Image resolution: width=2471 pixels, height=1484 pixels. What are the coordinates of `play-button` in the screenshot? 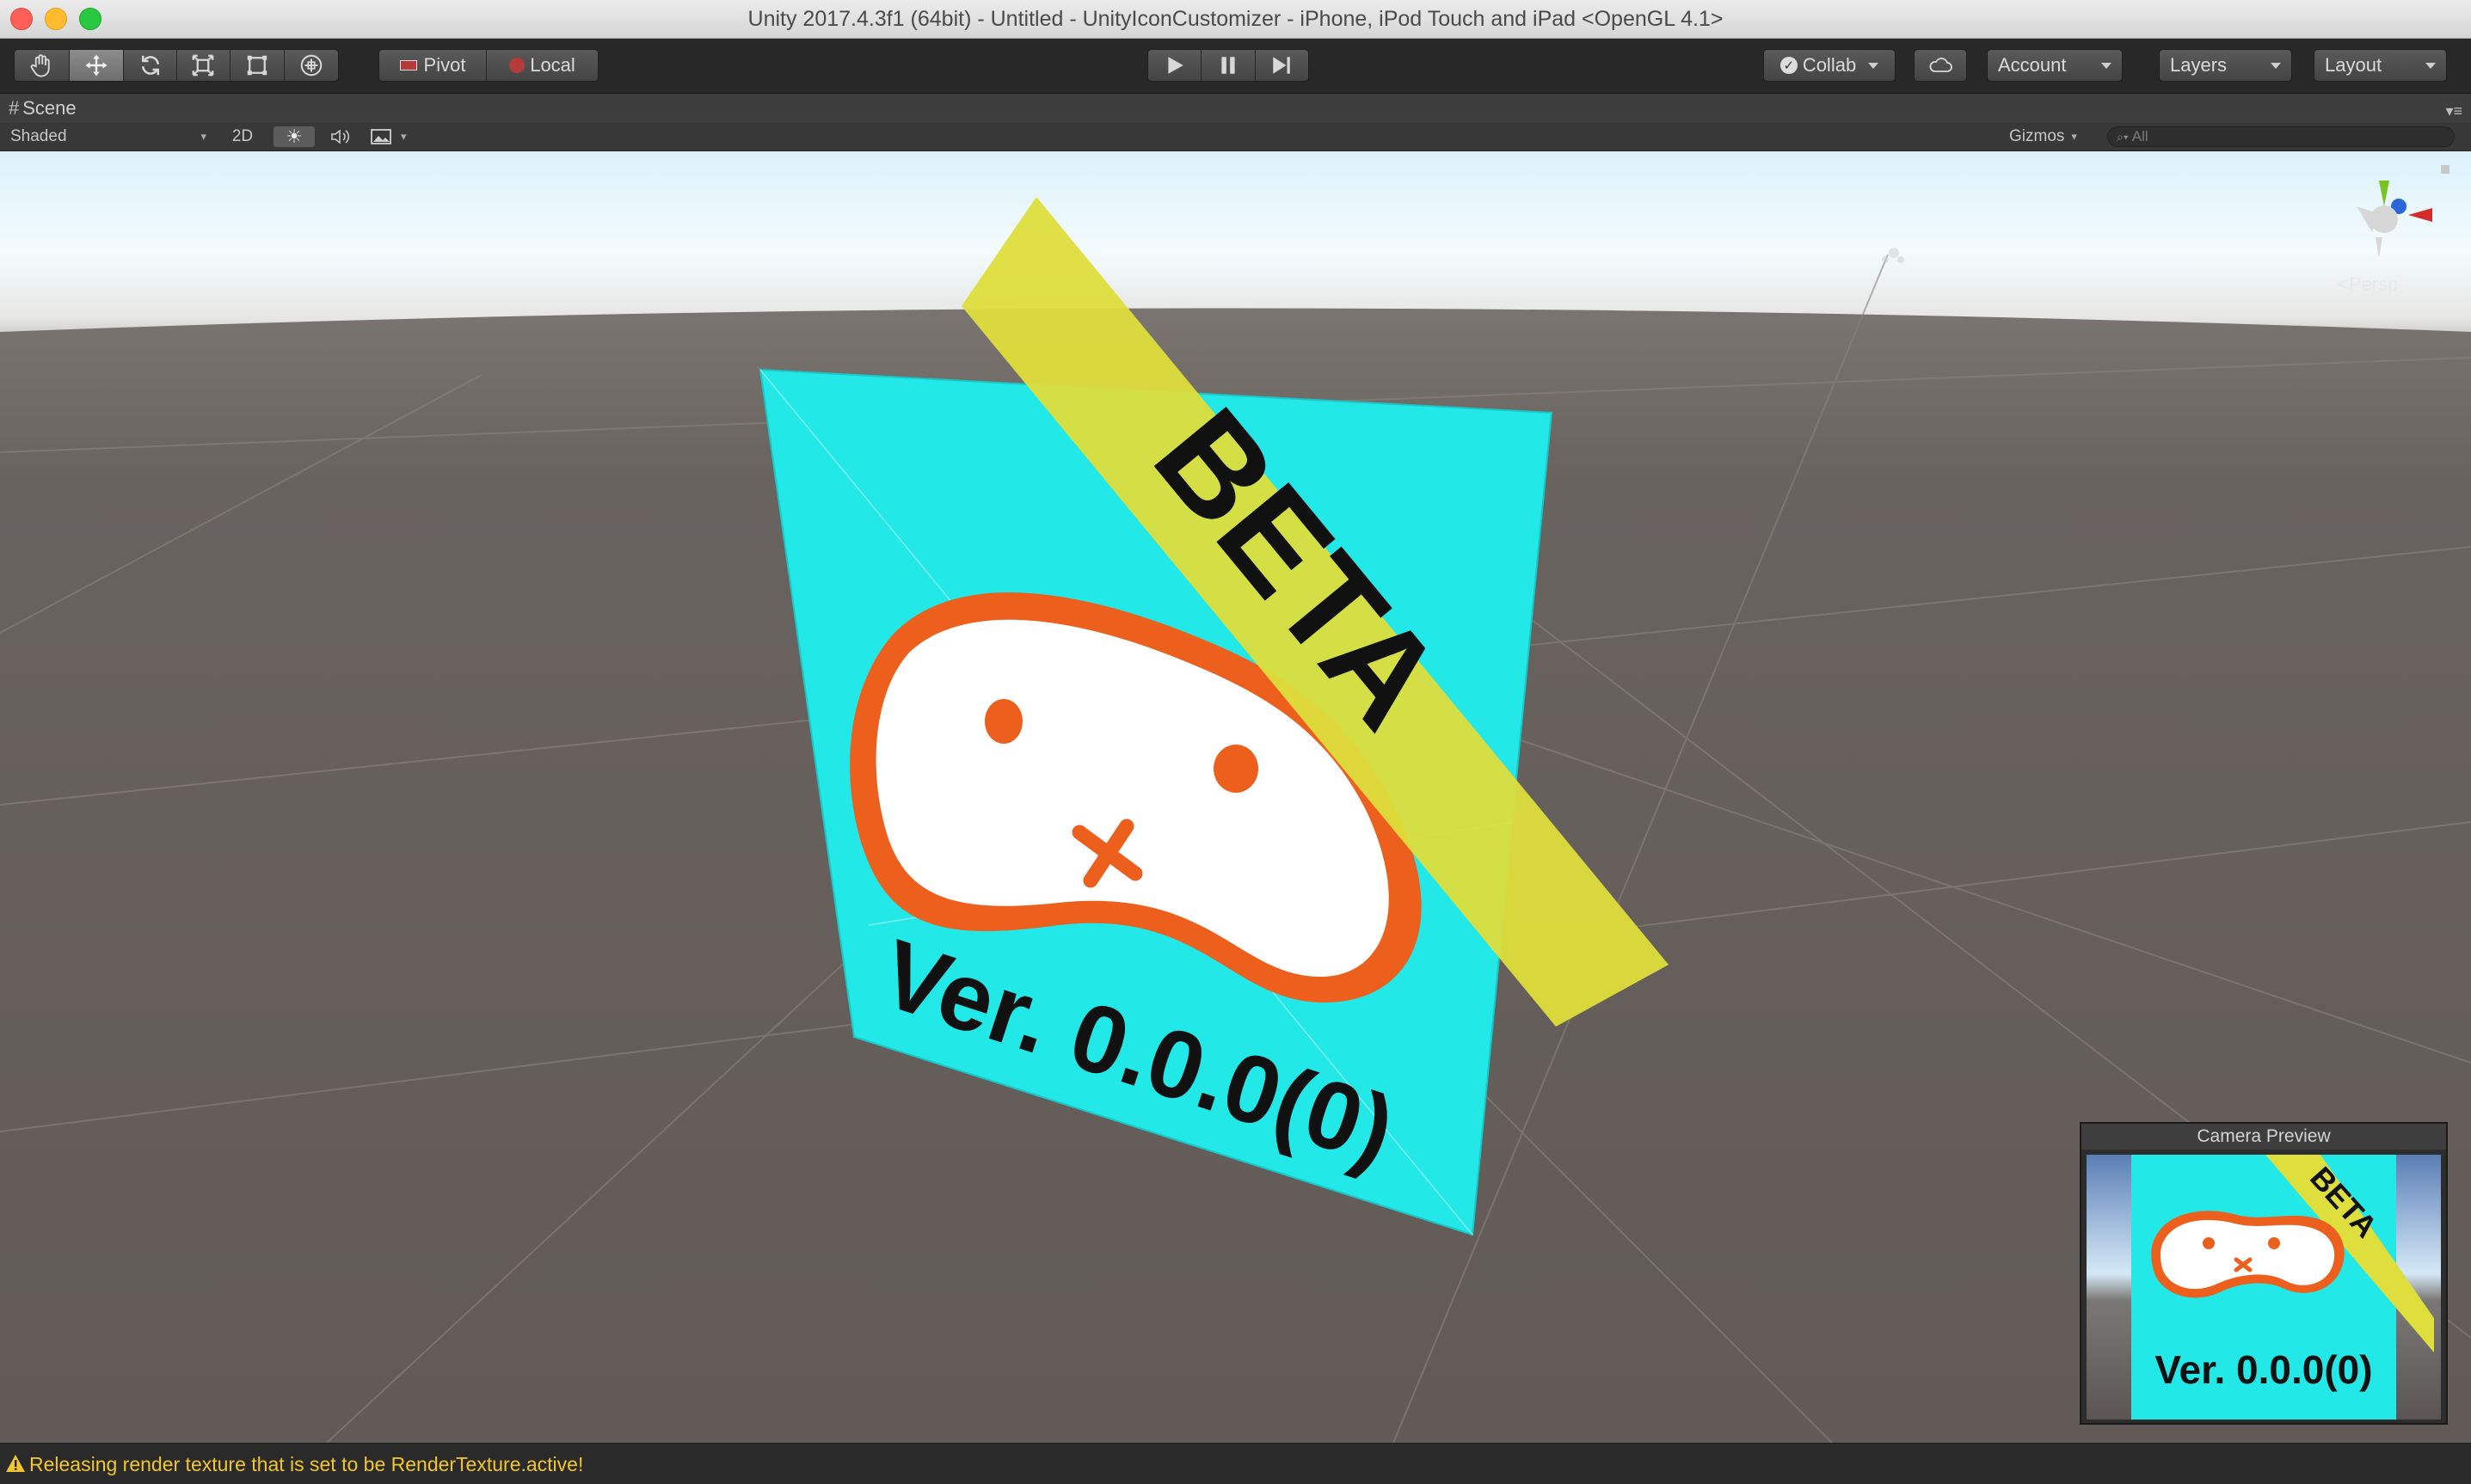 It's located at (1175, 65).